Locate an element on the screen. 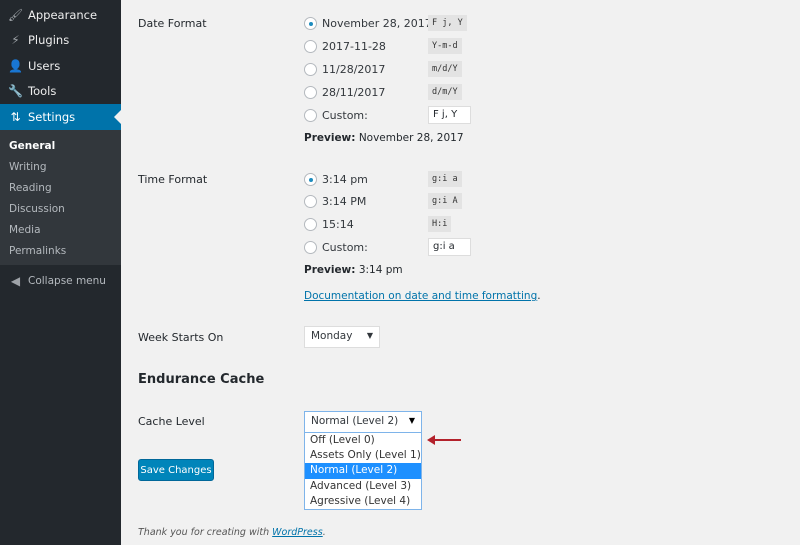 This screenshot has height=545, width=800. format-code: d/m/Y is located at coordinates (445, 92).